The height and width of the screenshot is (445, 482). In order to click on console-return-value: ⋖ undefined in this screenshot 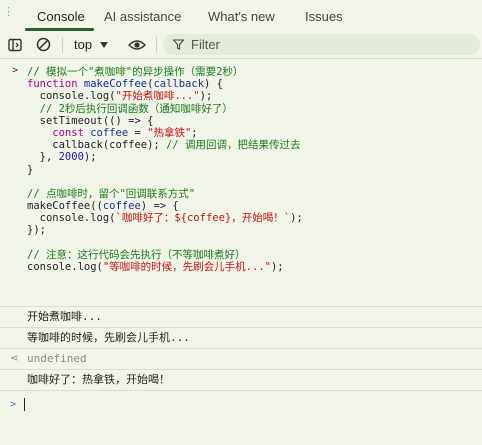, I will do `click(241, 358)`.